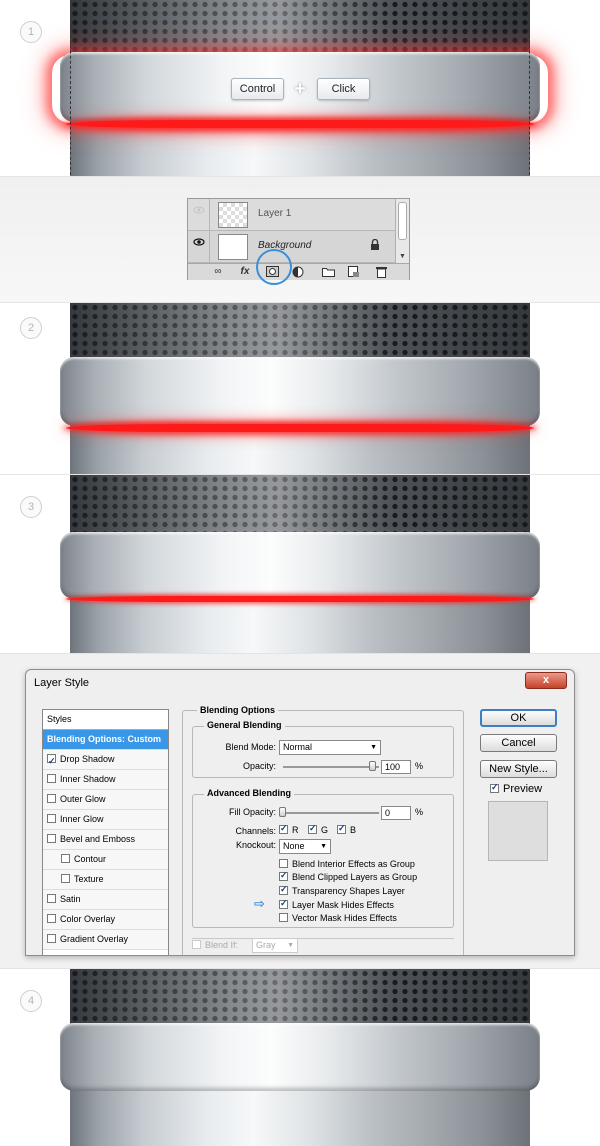 The image size is (600, 1146). I want to click on plus-icon: +, so click(300, 89).